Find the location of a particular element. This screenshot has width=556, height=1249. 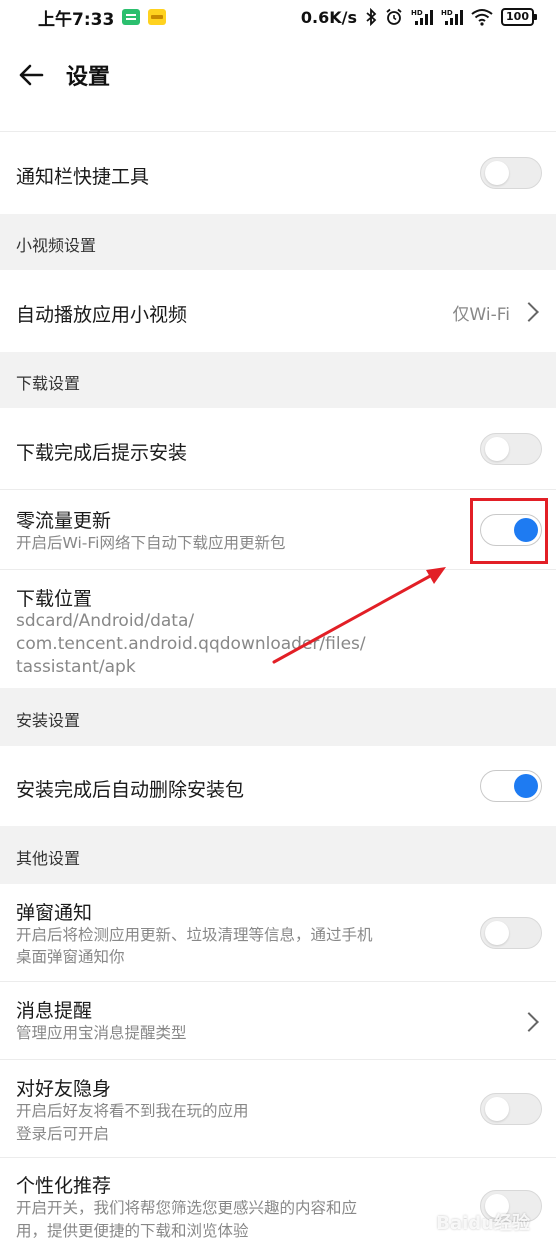

row-subtitle-line-2: 桌面弹窗通知你 is located at coordinates (70, 957).